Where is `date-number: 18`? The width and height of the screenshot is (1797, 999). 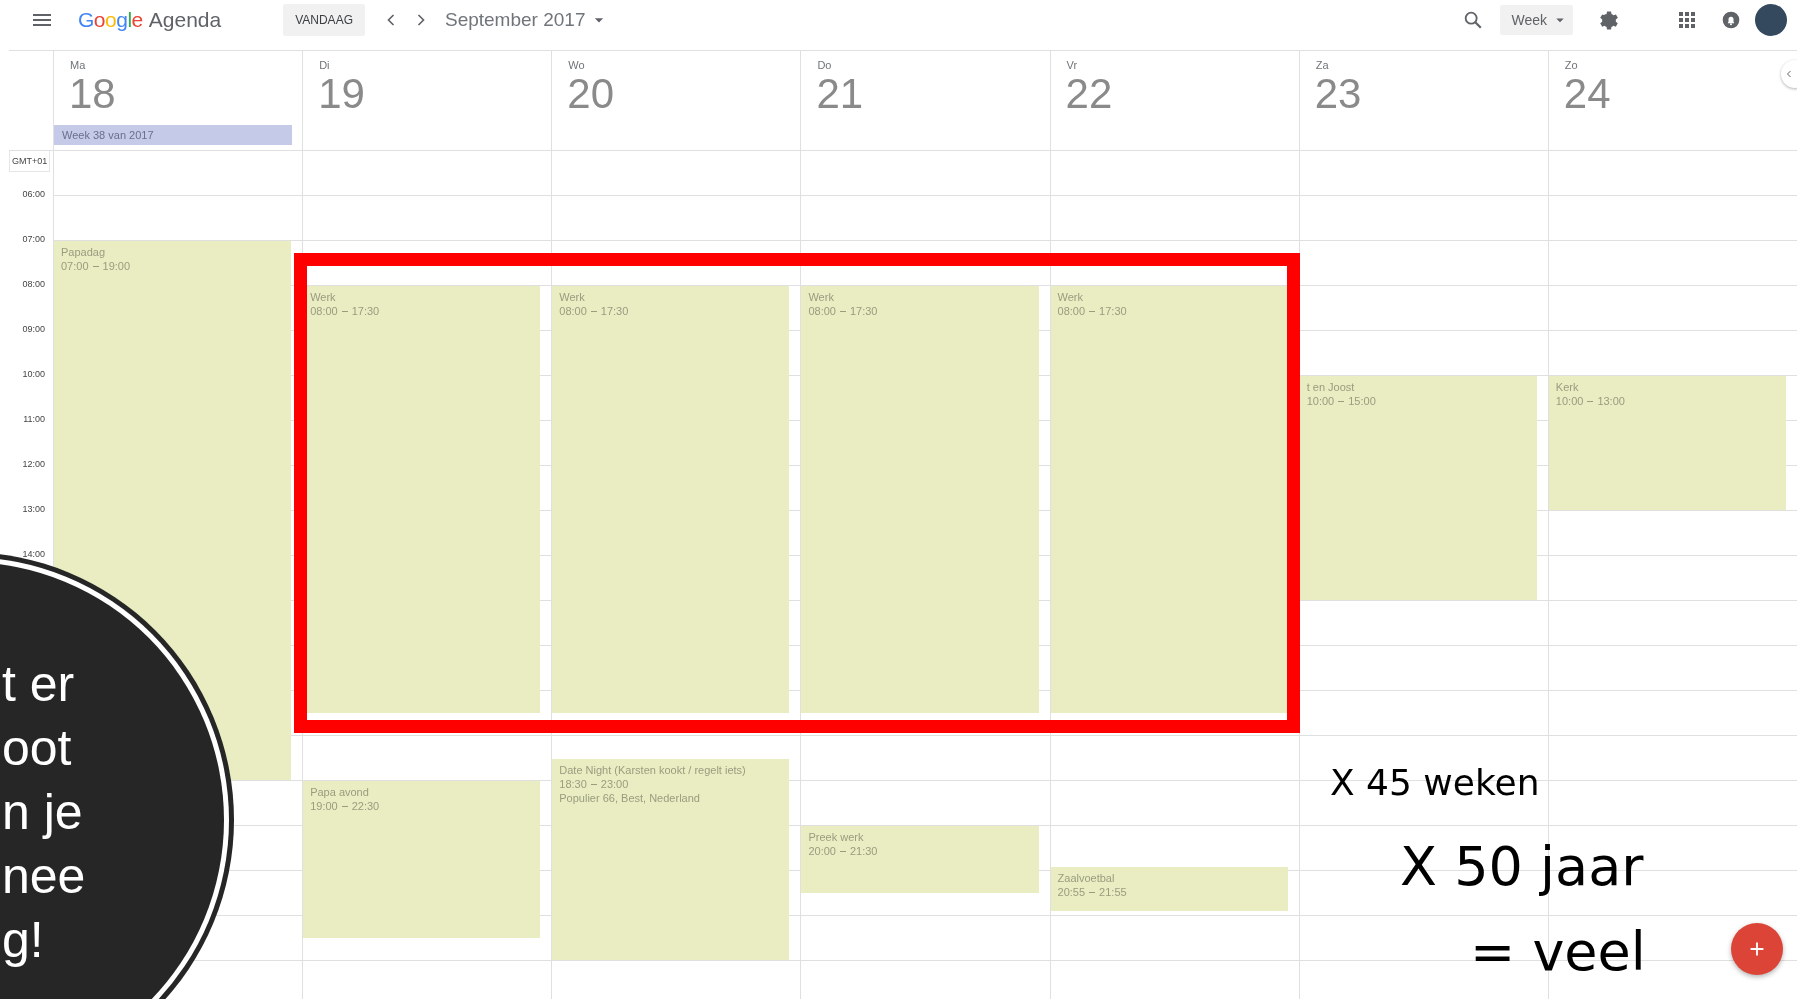
date-number: 18 is located at coordinates (92, 94).